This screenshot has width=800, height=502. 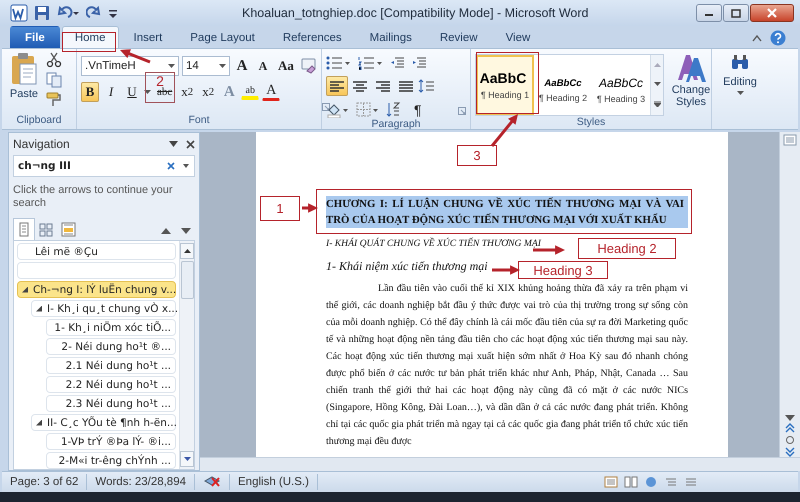 I want to click on underline-button: U, so click(x=132, y=92).